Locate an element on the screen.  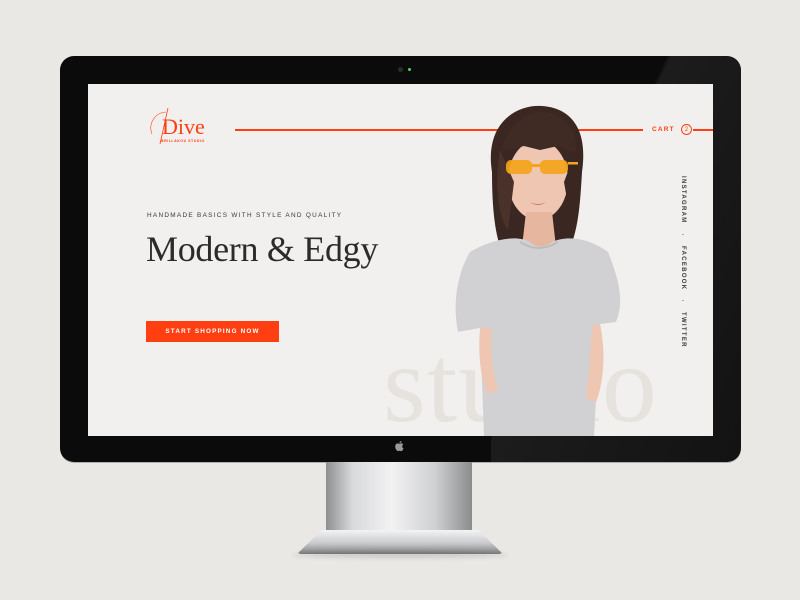
monitor-stand-neck is located at coordinates (399, 497).